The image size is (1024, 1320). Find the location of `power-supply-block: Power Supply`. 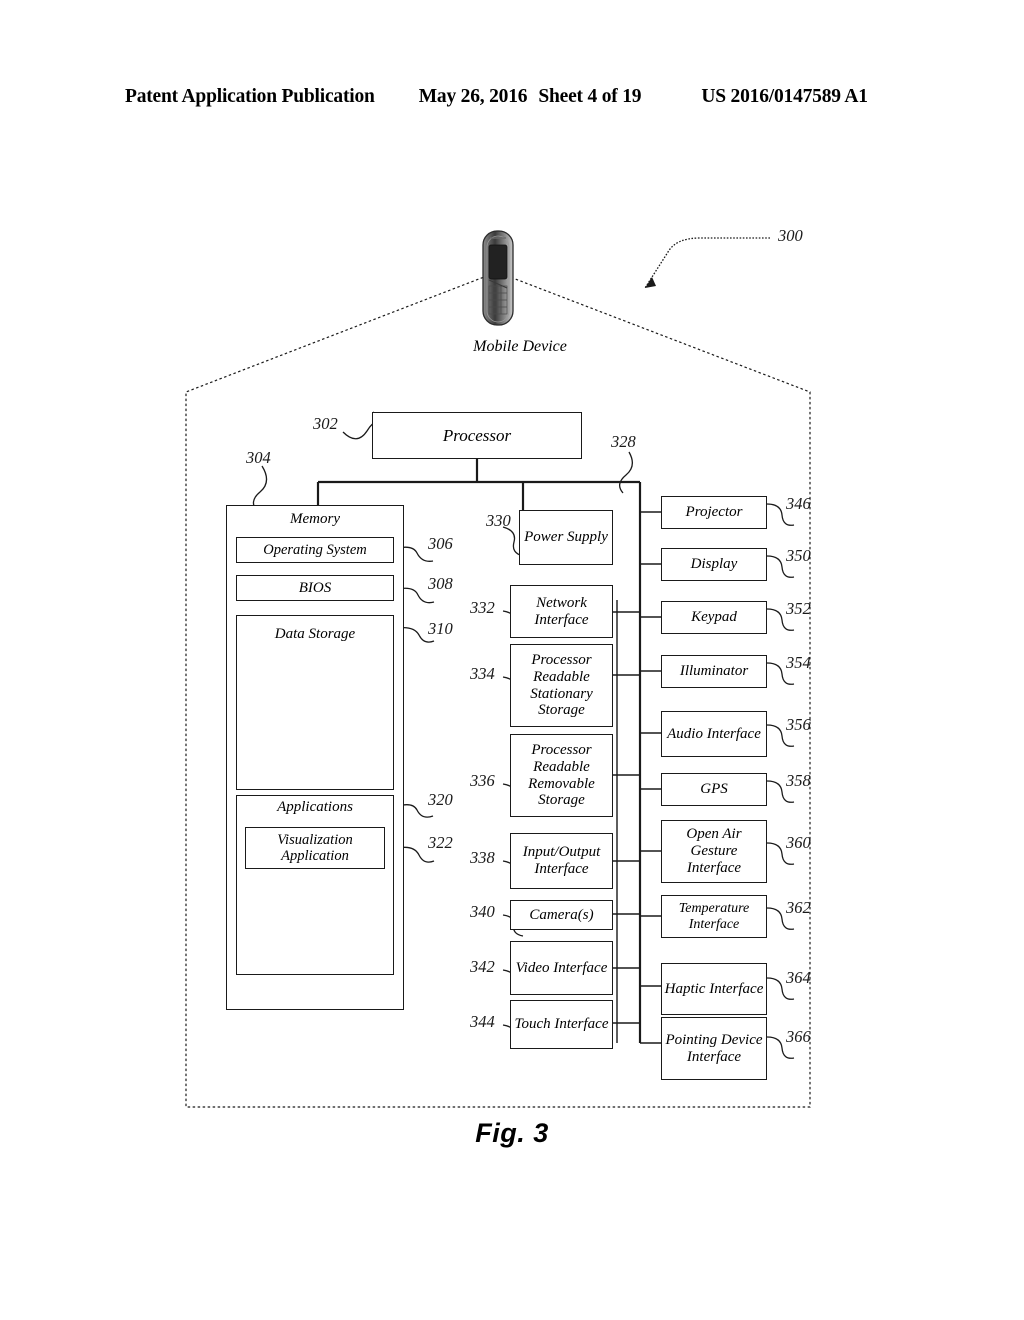

power-supply-block: Power Supply is located at coordinates (566, 537).